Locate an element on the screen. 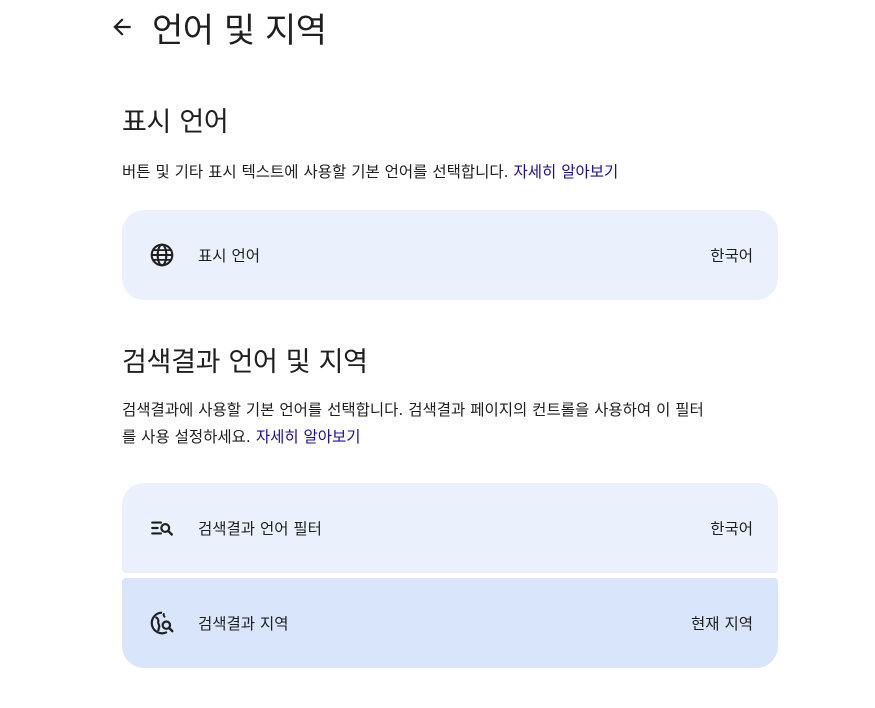 The height and width of the screenshot is (708, 875). globe-search-icon is located at coordinates (162, 623).